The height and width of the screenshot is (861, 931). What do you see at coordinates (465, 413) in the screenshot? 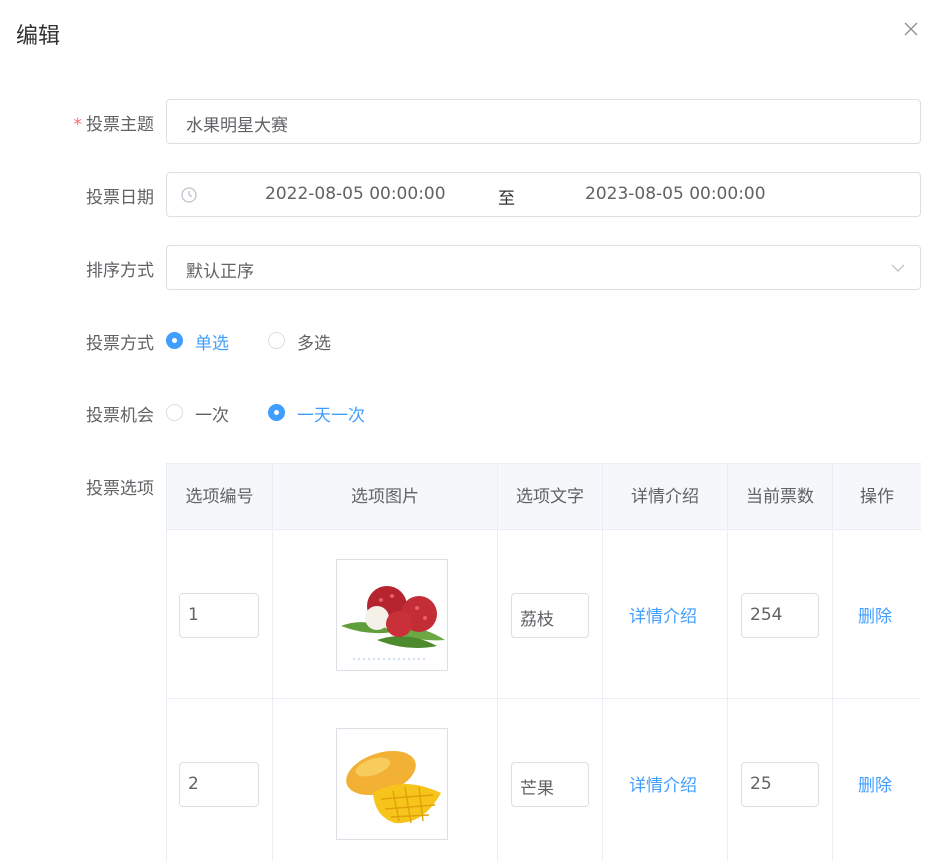
I see `vote-chance-row: 投票机会 一次 一天一次` at bounding box center [465, 413].